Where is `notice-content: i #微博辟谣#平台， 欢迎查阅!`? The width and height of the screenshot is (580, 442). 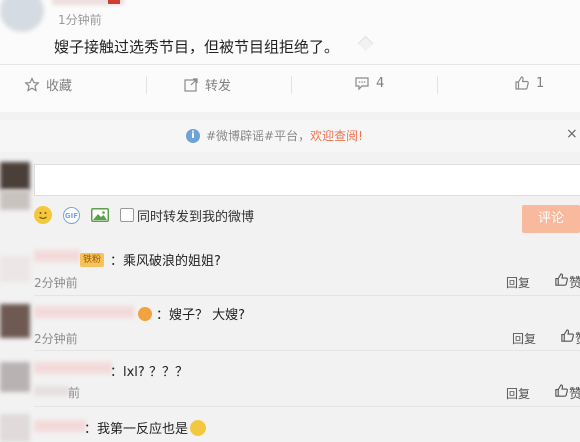
notice-content: i #微博辟谣#平台， 欢迎查阅! is located at coordinates (274, 135).